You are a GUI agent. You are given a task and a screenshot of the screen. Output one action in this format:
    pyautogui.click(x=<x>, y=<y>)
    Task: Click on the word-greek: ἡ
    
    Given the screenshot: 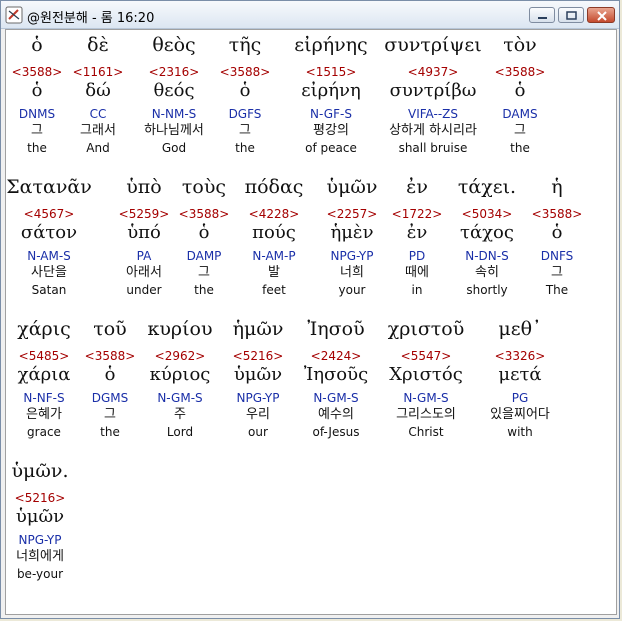 What is the action you would take?
    pyautogui.click(x=557, y=187)
    